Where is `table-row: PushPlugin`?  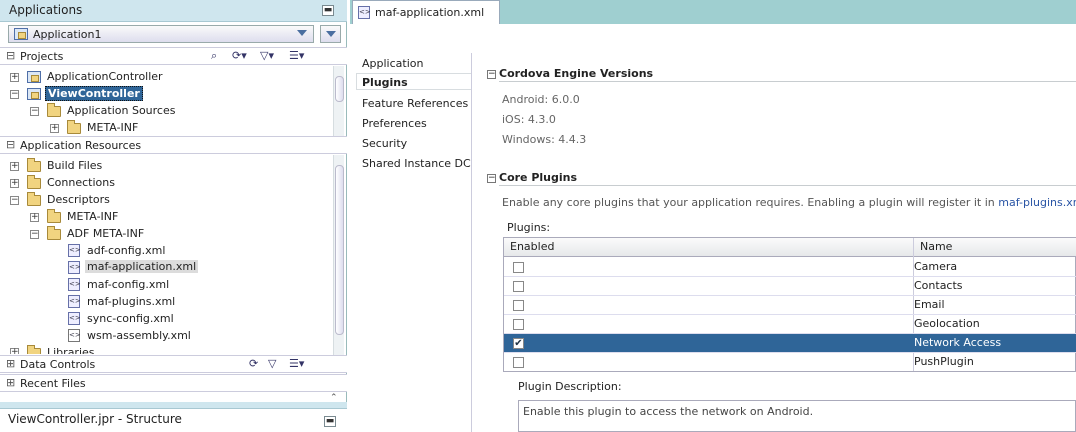
table-row: PushPlugin is located at coordinates (790, 362).